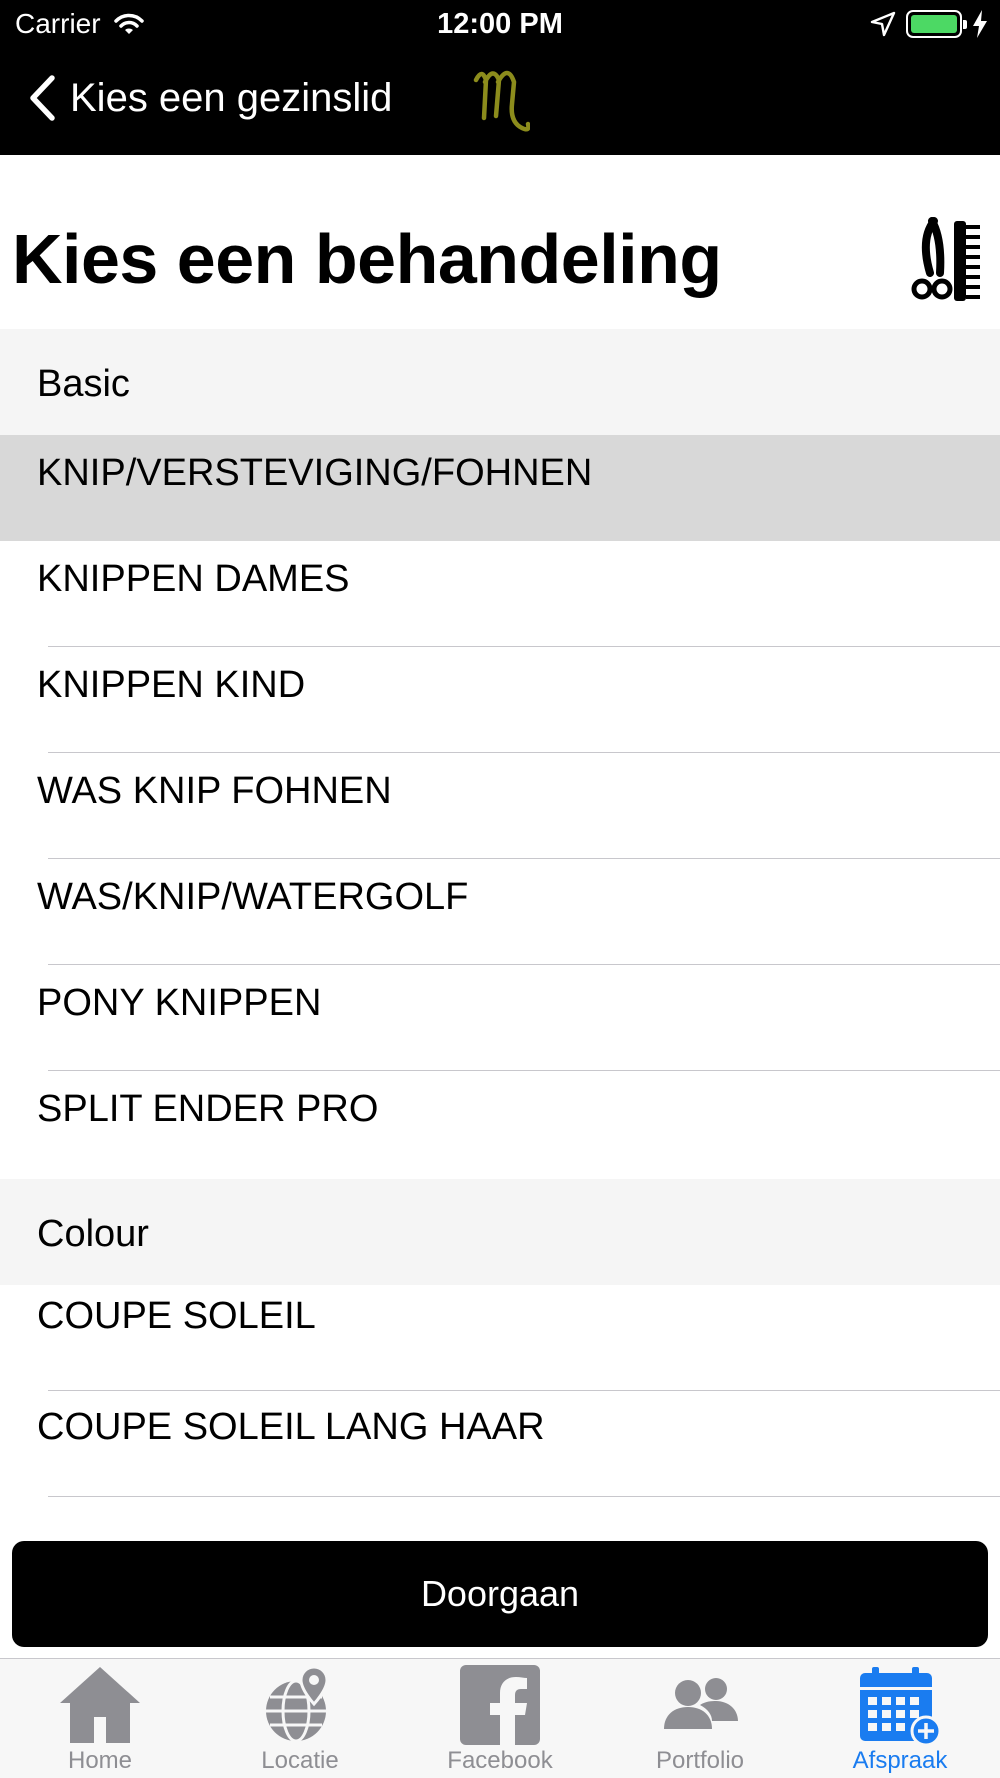 Image resolution: width=1000 pixels, height=1778 pixels. I want to click on battery-level, so click(934, 24).